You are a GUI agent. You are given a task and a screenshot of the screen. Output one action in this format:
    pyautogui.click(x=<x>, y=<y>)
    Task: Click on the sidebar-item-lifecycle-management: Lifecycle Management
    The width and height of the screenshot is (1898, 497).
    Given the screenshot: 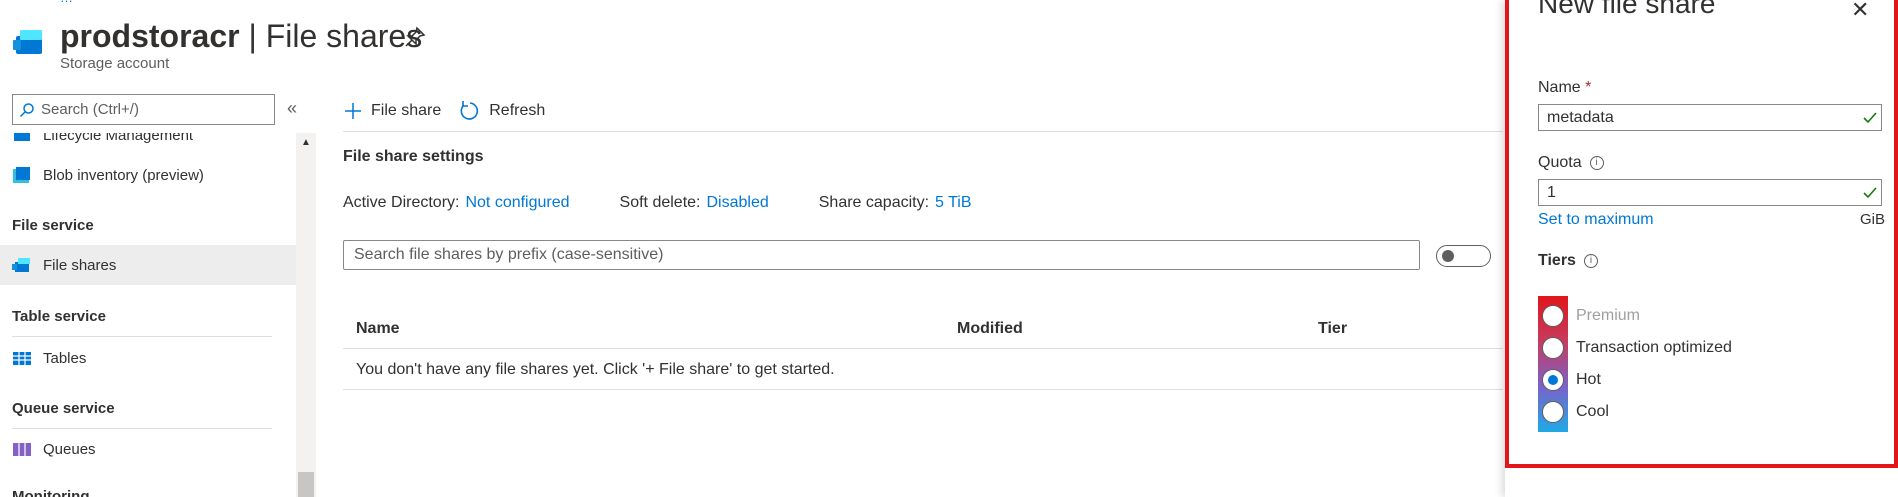 What is the action you would take?
    pyautogui.click(x=148, y=144)
    